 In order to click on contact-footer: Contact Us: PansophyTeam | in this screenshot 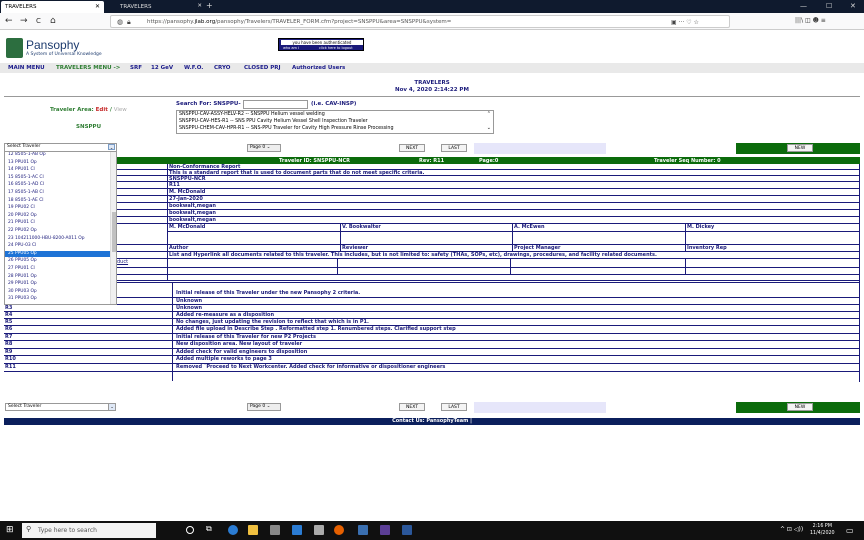, I will do `click(432, 421)`.